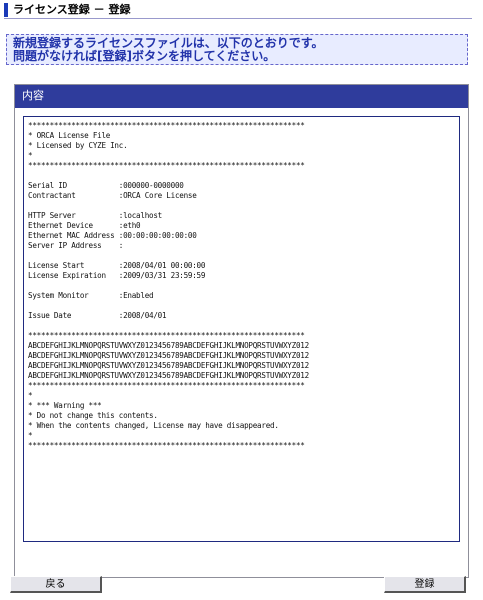 This screenshot has width=483, height=600. Describe the element at coordinates (72, 9) in the screenshot. I see `page-title: ライセンス登録 － 登録` at that location.